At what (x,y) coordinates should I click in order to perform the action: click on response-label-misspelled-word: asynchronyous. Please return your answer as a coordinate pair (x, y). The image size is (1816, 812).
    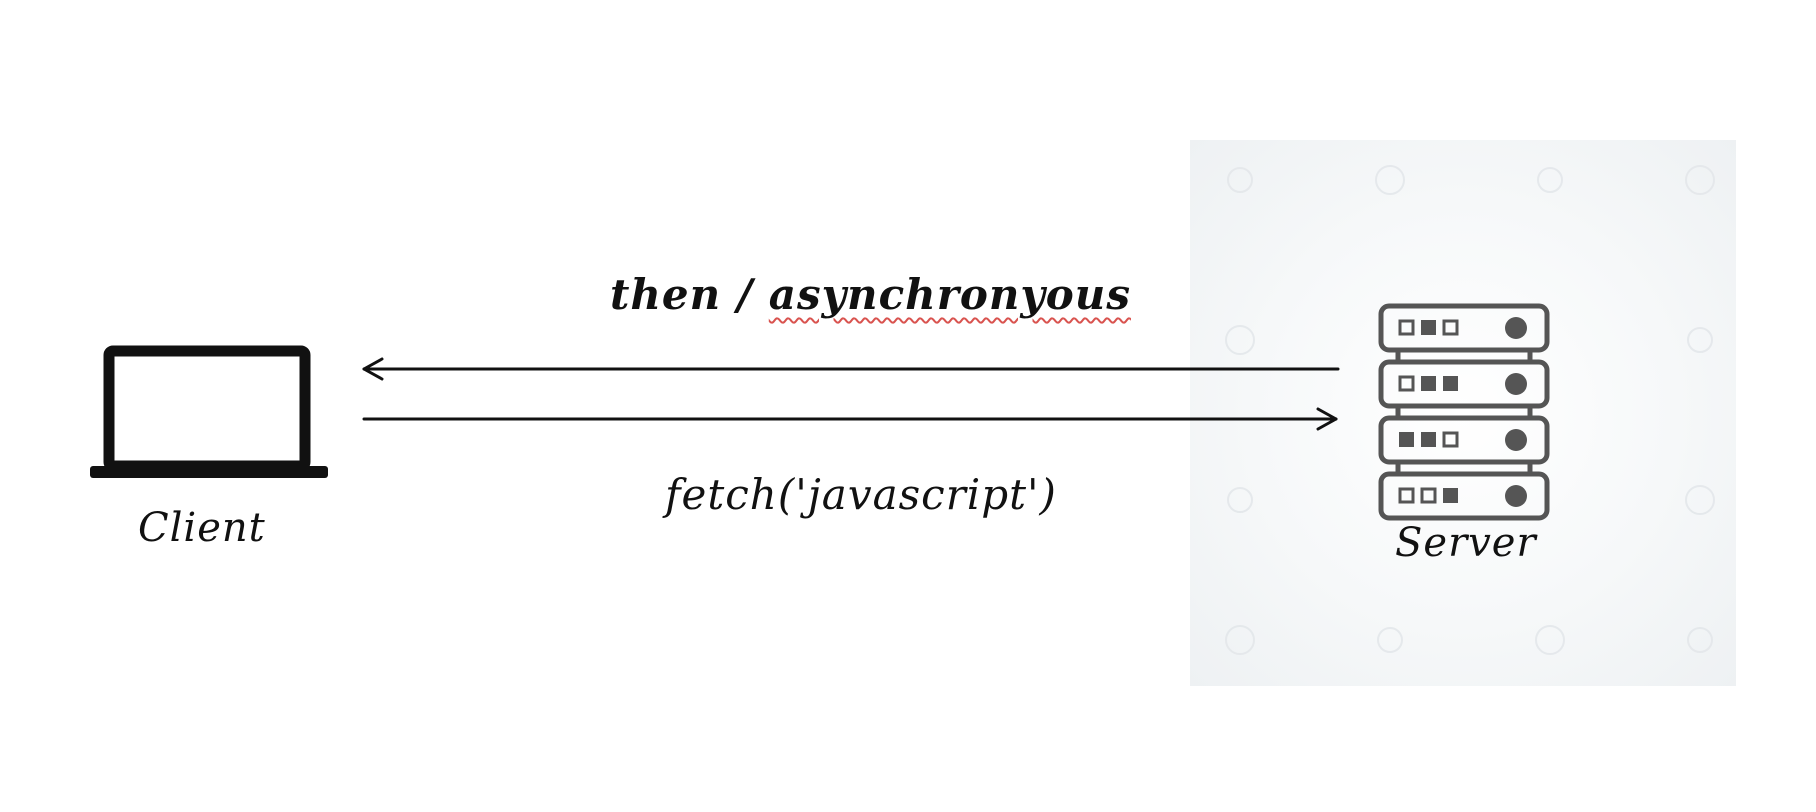
    Looking at the image, I should click on (949, 294).